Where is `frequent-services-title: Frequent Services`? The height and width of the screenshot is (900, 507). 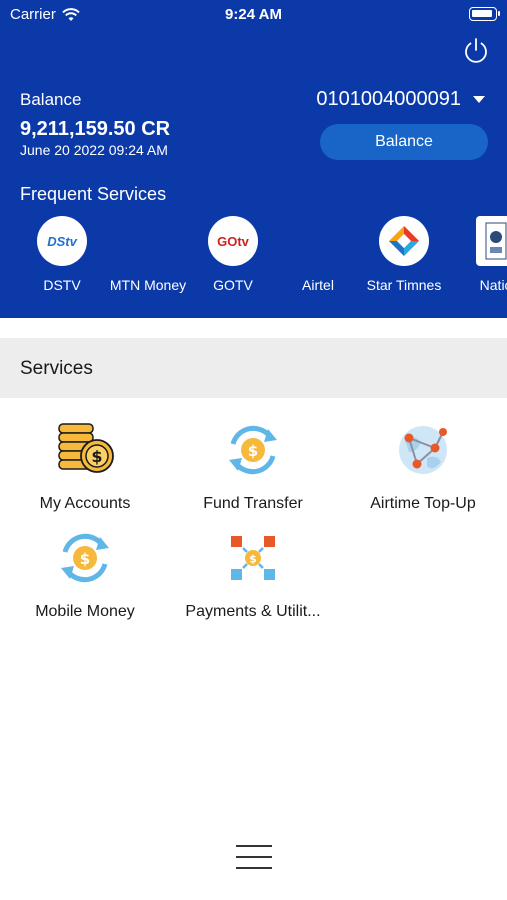
frequent-services-title: Frequent Services is located at coordinates (93, 194).